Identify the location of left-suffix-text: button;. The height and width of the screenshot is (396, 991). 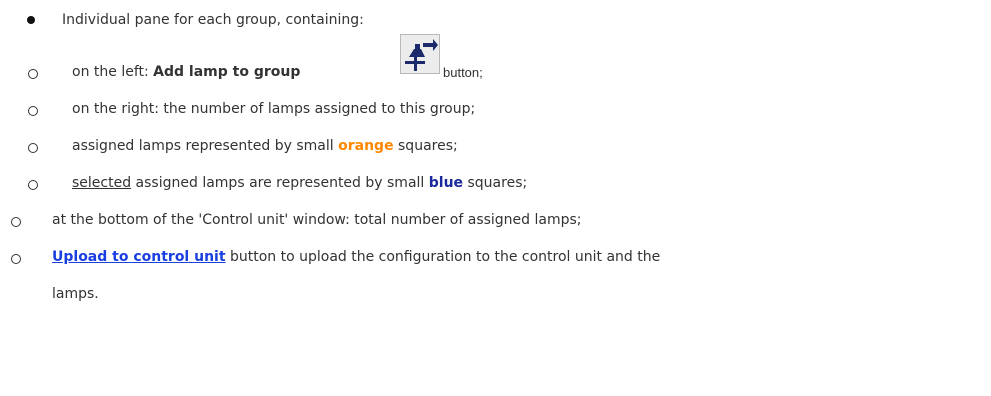
(463, 72).